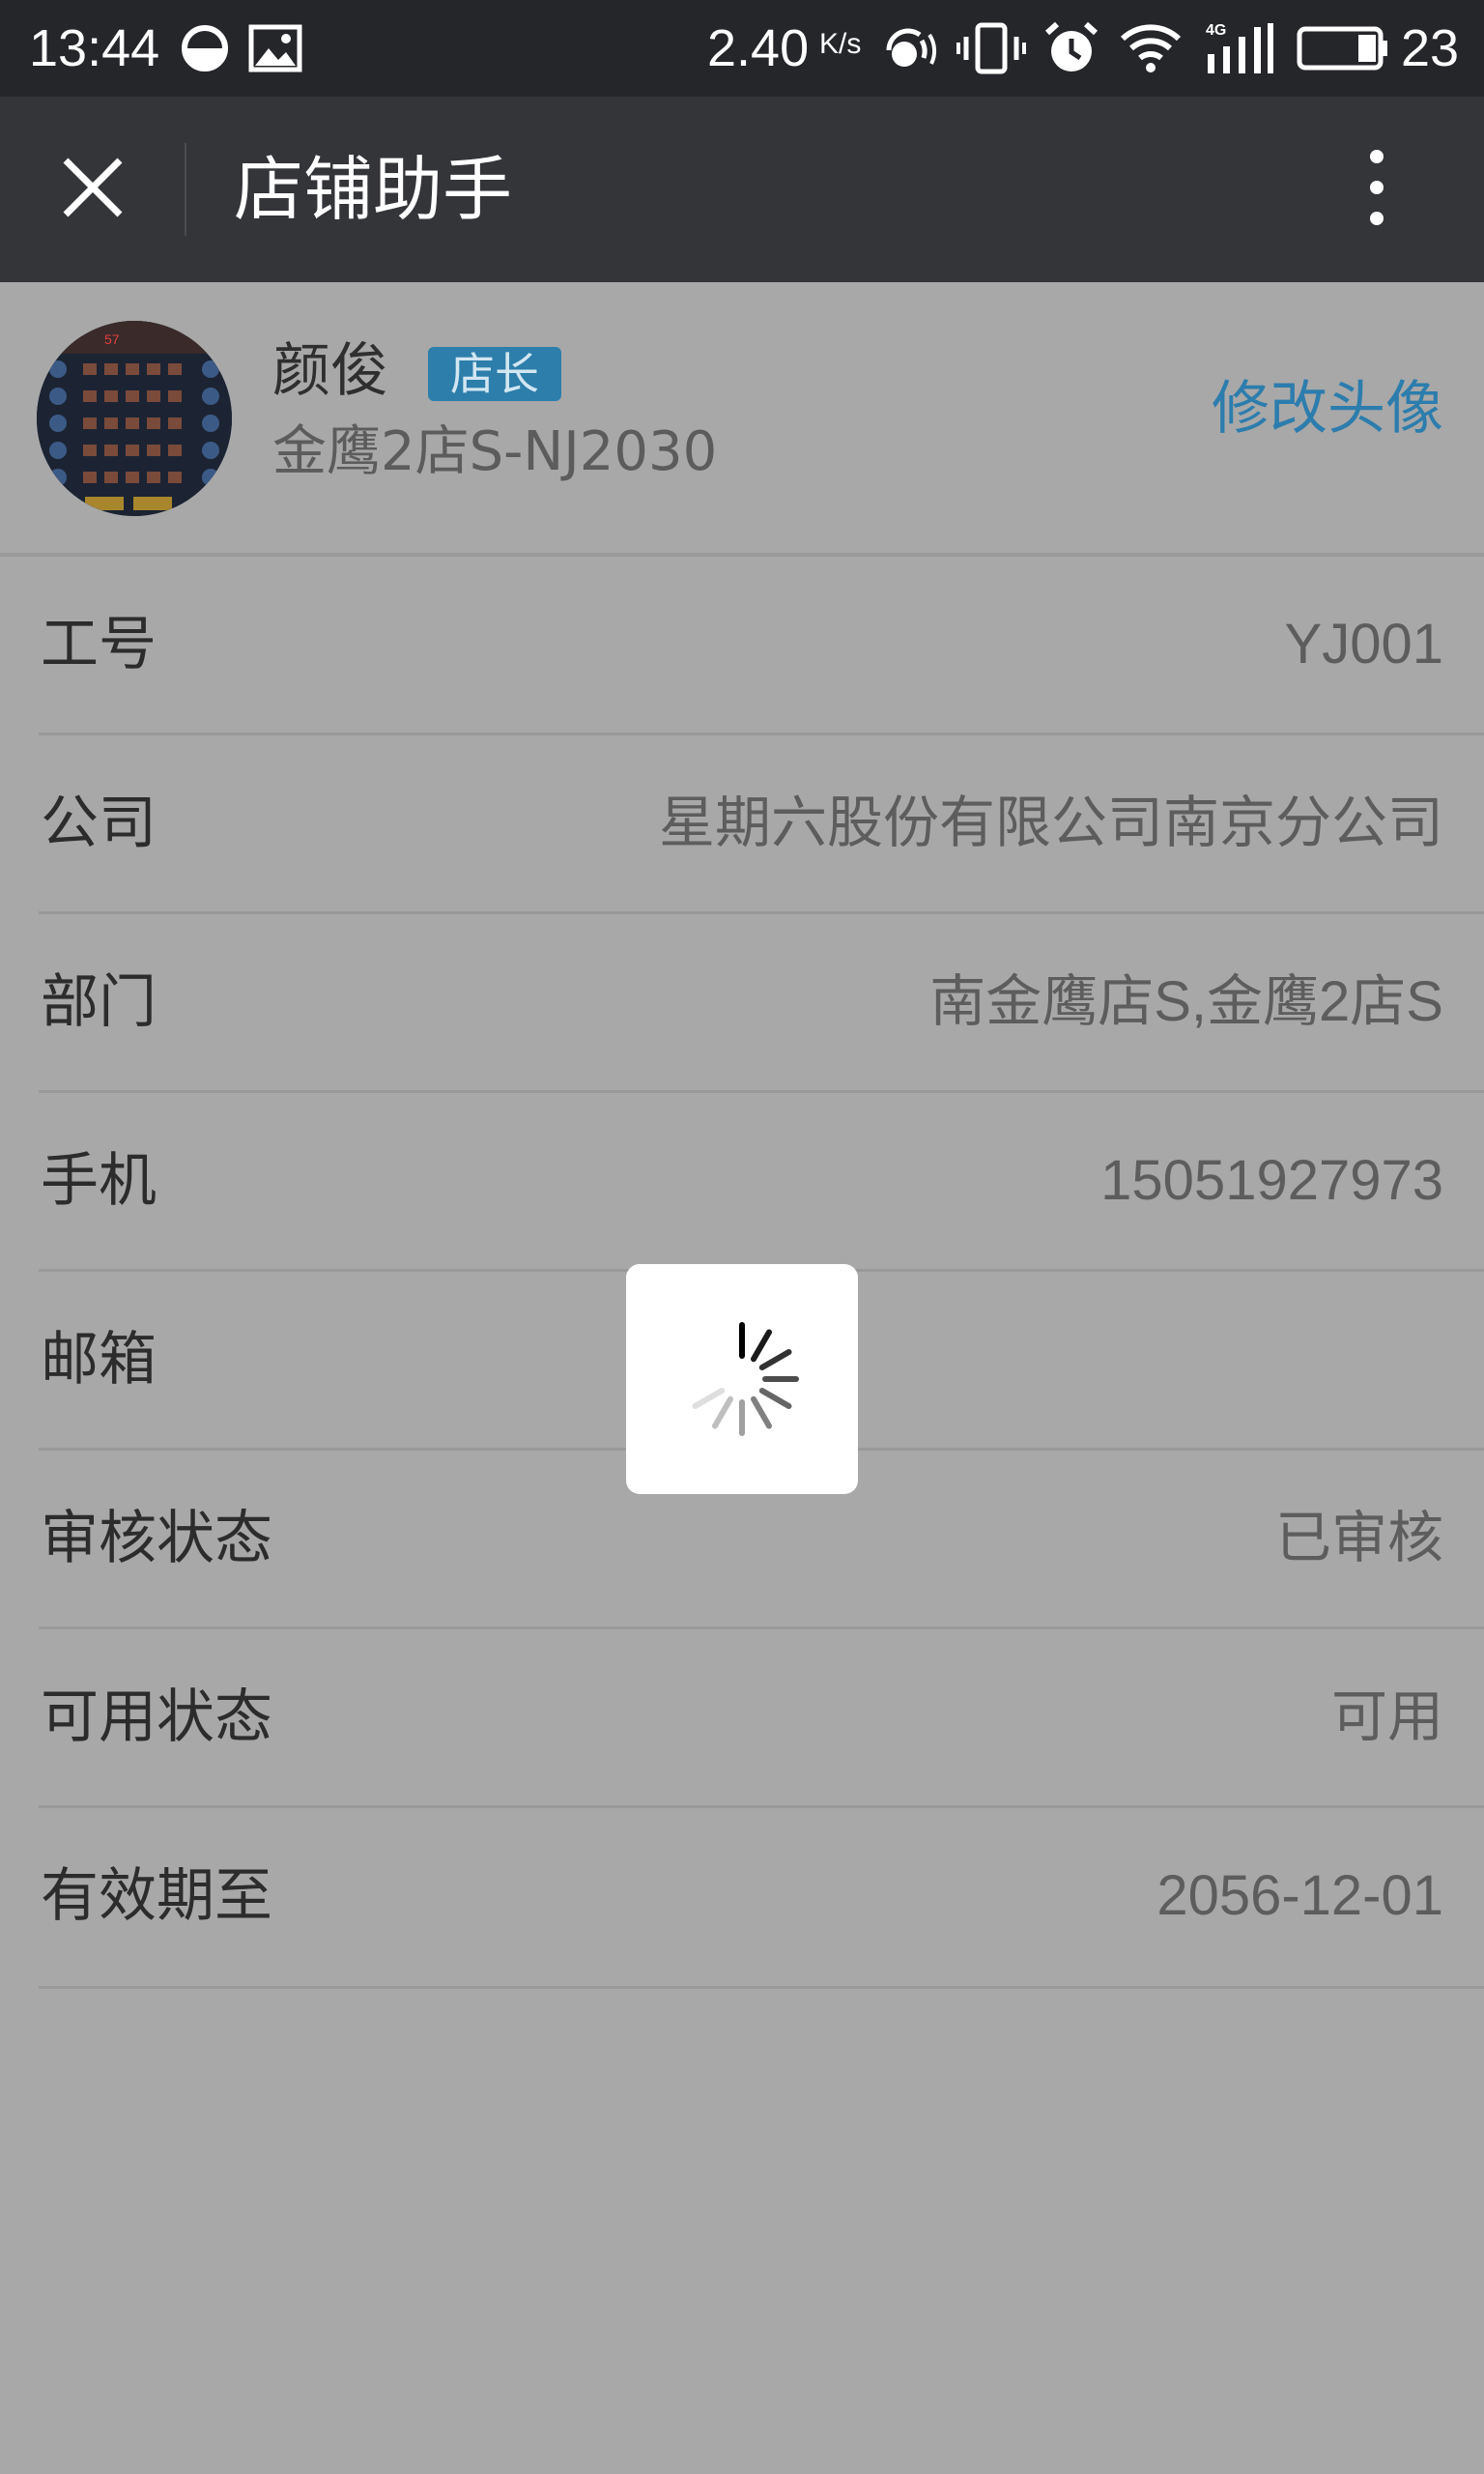 The image size is (1484, 2474). Describe the element at coordinates (1072, 47) in the screenshot. I see `alarm-icon` at that location.